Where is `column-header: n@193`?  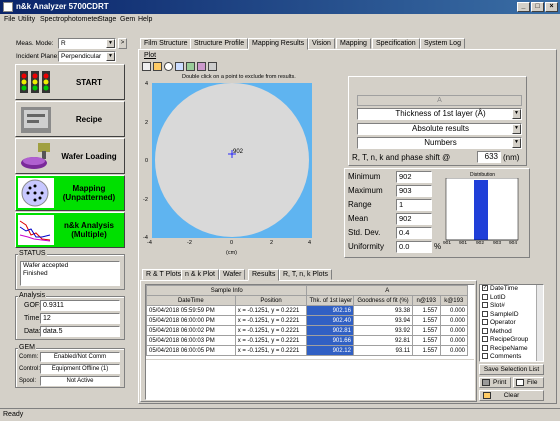 column-header: n@193 is located at coordinates (426, 300).